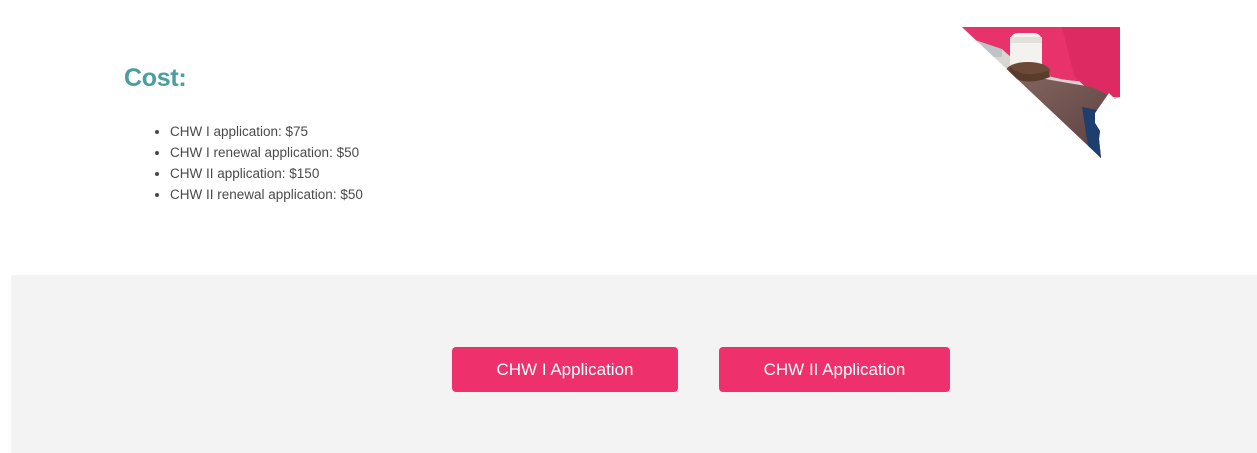 The width and height of the screenshot is (1257, 453). What do you see at coordinates (266, 173) in the screenshot?
I see `cost-item: CHW II application: $150` at bounding box center [266, 173].